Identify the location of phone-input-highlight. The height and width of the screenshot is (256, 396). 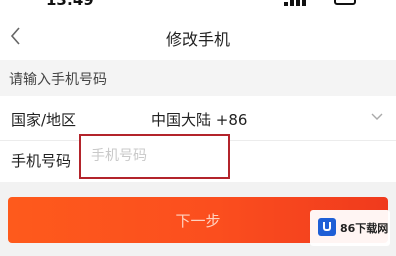
(154, 156).